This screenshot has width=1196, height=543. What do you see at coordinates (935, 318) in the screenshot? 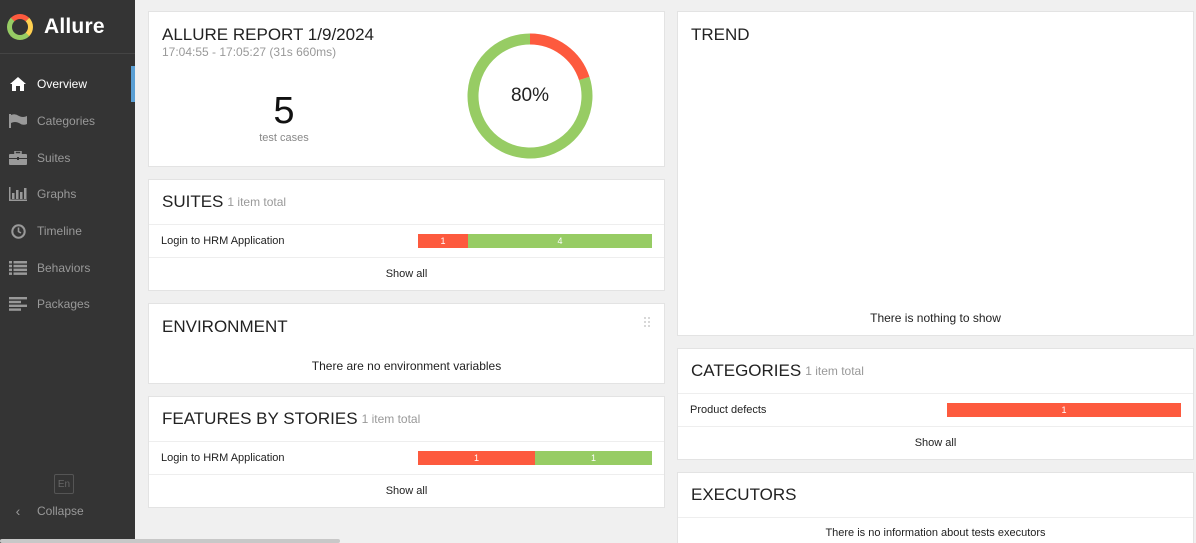
I see `trend-empty-message: There is nothing to show` at bounding box center [935, 318].